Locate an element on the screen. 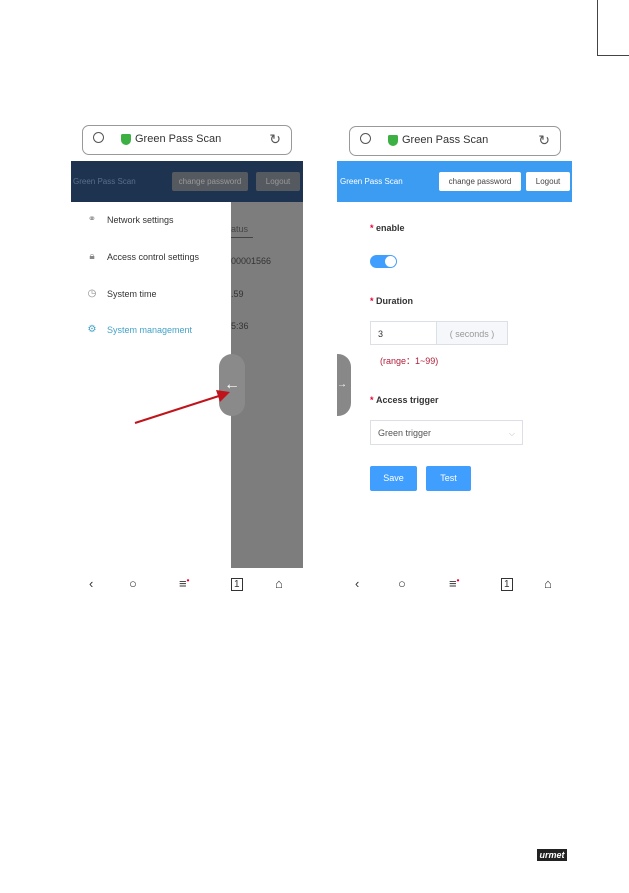  bg-text: atus is located at coordinates (240, 229).